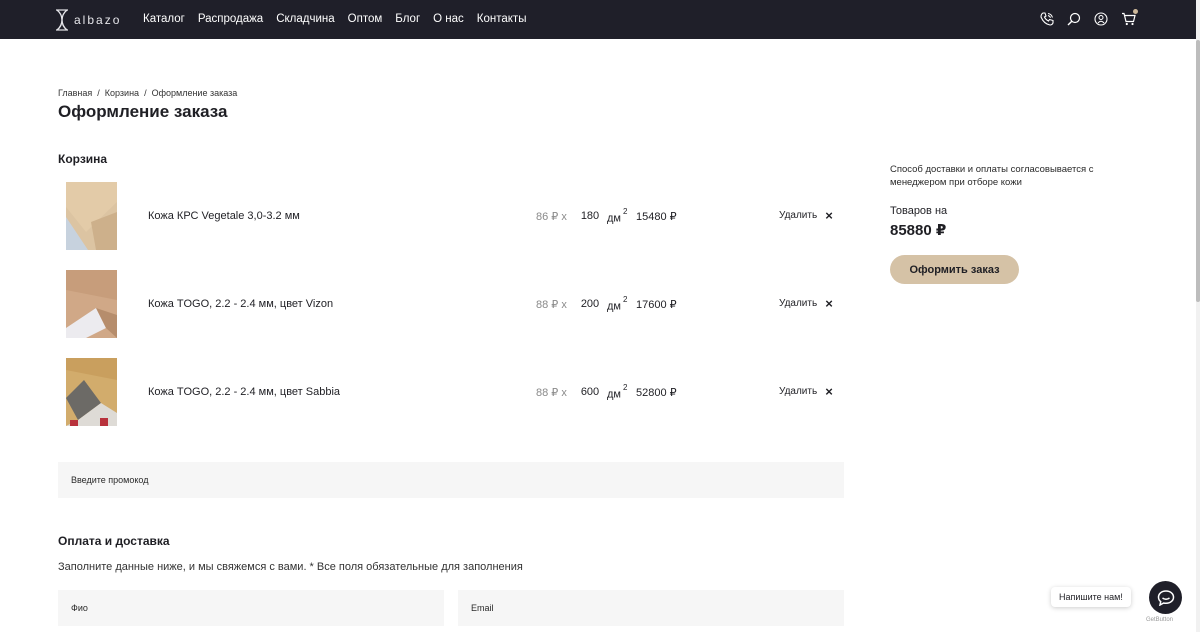  What do you see at coordinates (451, 480) in the screenshot?
I see `promo-code-input: Введите промокод` at bounding box center [451, 480].